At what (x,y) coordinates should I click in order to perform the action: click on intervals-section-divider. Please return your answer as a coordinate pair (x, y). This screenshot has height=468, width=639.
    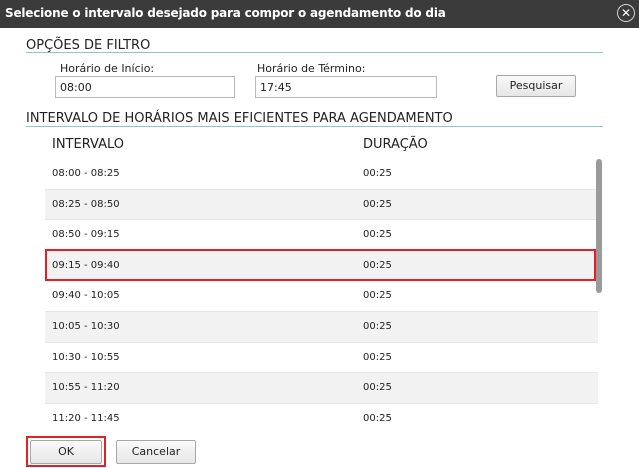
    Looking at the image, I should click on (314, 126).